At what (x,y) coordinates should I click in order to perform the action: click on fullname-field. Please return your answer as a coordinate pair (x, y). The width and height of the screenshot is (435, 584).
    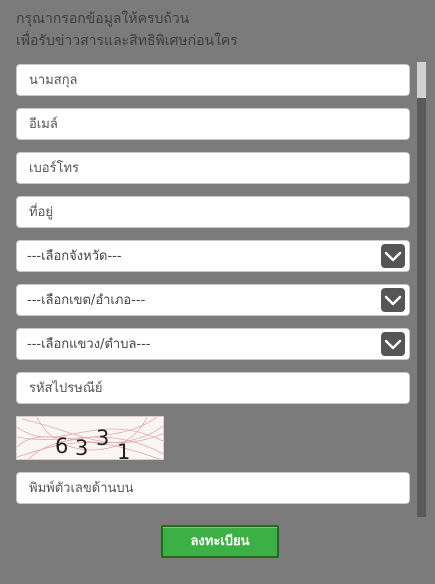
    Looking at the image, I should click on (213, 80).